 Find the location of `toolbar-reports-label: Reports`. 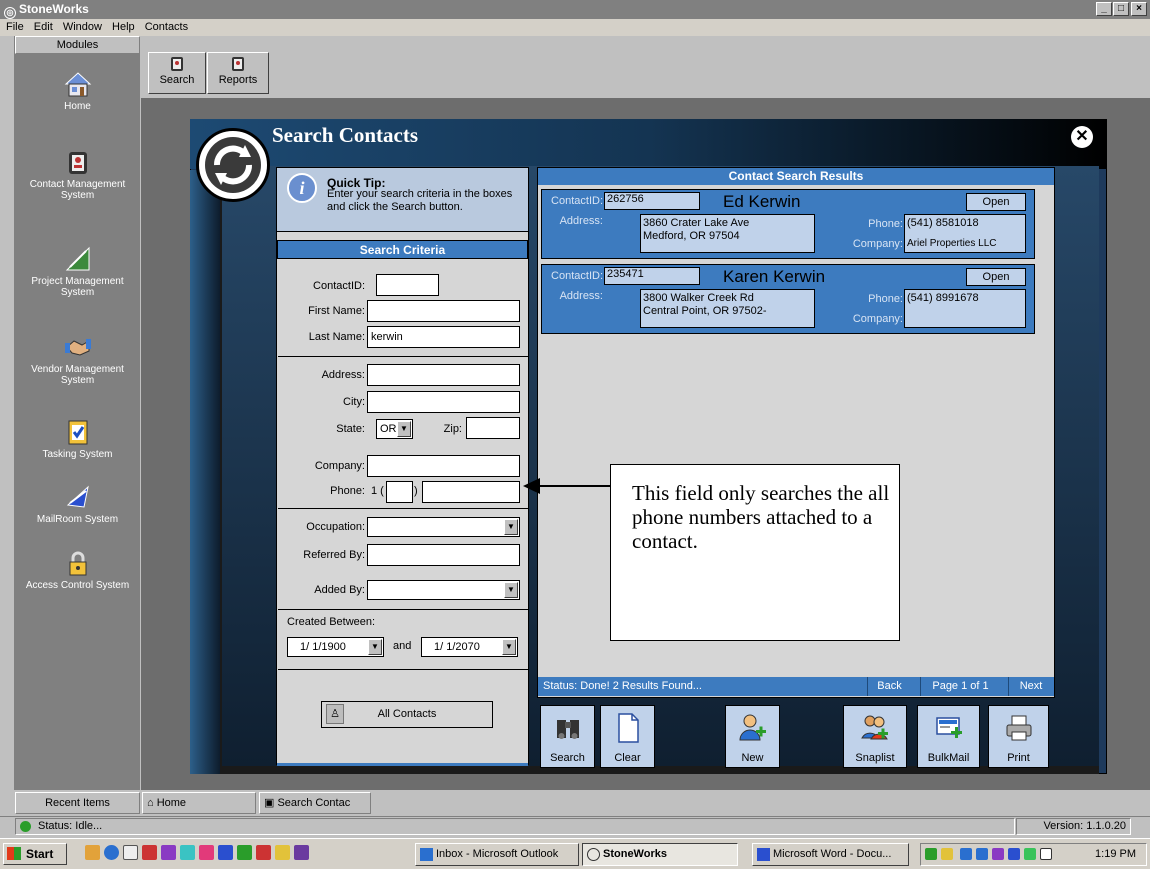

toolbar-reports-label: Reports is located at coordinates (238, 80).